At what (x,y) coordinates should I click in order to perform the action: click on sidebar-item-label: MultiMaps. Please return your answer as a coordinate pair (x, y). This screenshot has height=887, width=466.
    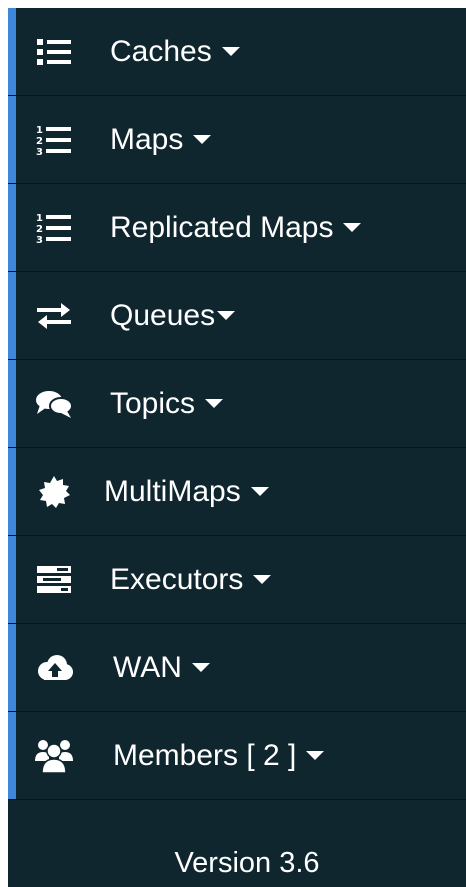
    Looking at the image, I should click on (172, 491).